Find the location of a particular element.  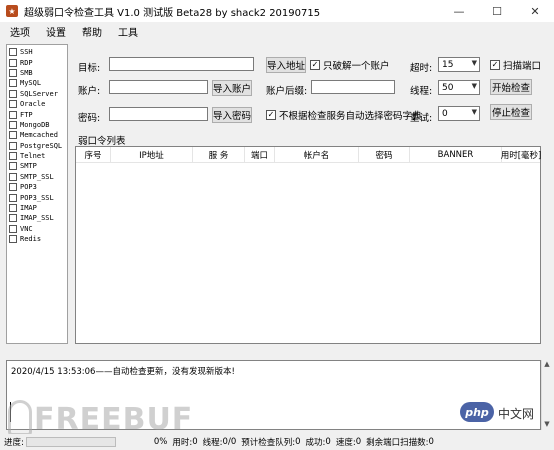

protocol-item: SSH is located at coordinates (37, 52).